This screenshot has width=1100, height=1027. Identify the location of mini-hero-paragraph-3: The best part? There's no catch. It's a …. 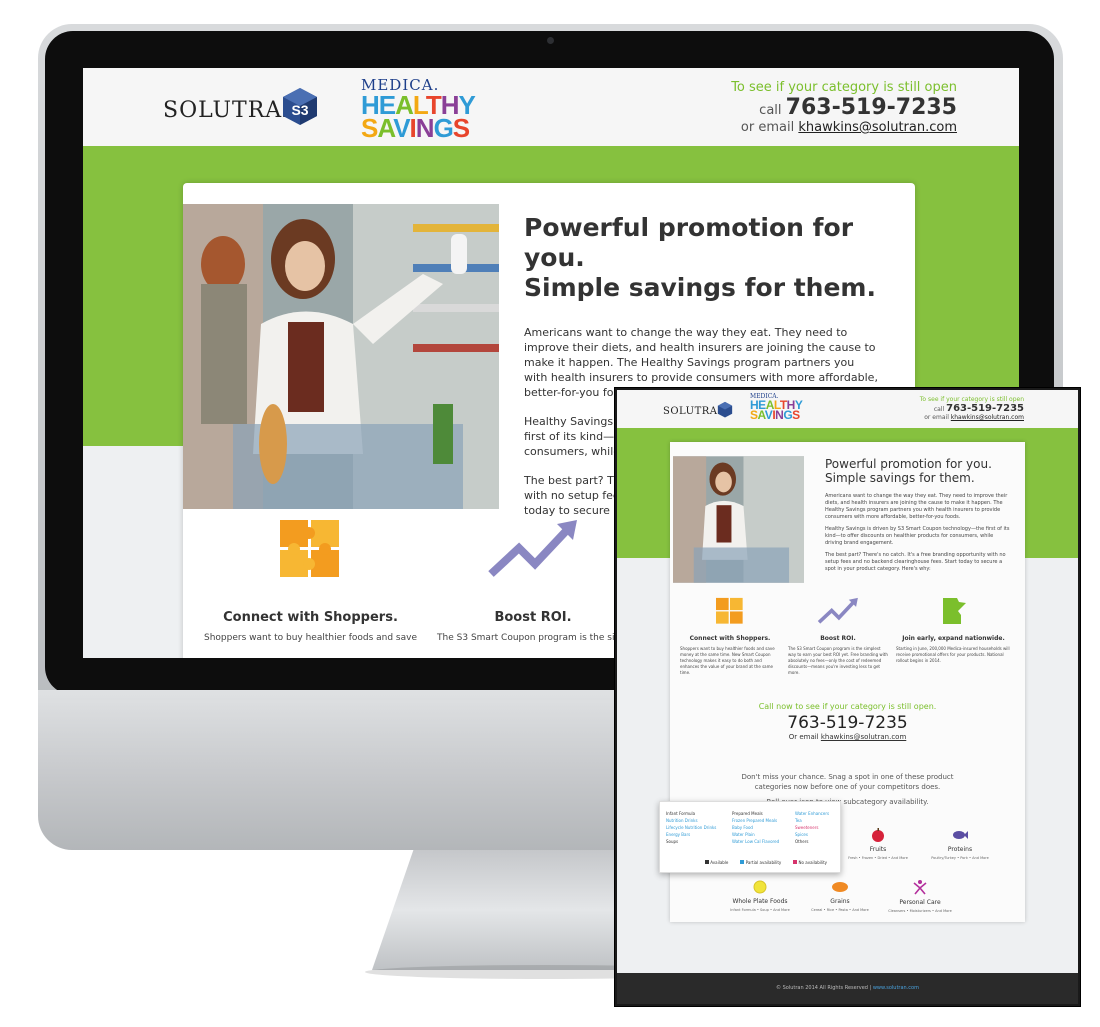
(915, 562).